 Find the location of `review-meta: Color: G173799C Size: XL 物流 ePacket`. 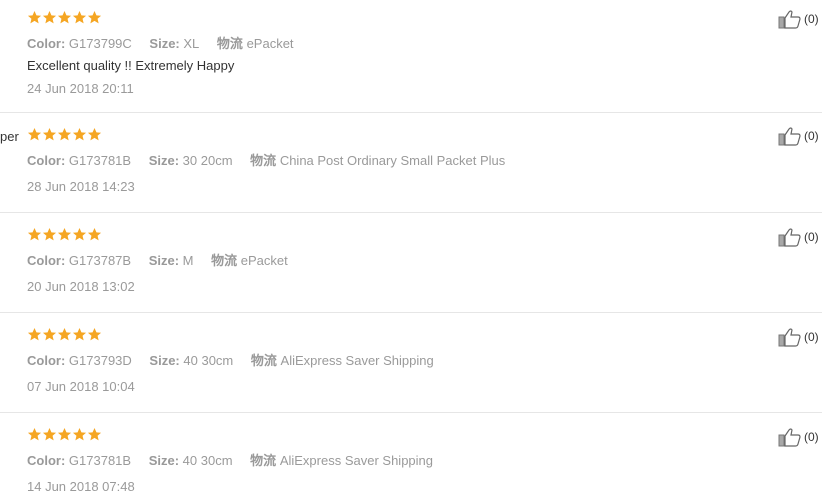

review-meta: Color: G173799C Size: XL 物流 ePacket is located at coordinates (167, 42).